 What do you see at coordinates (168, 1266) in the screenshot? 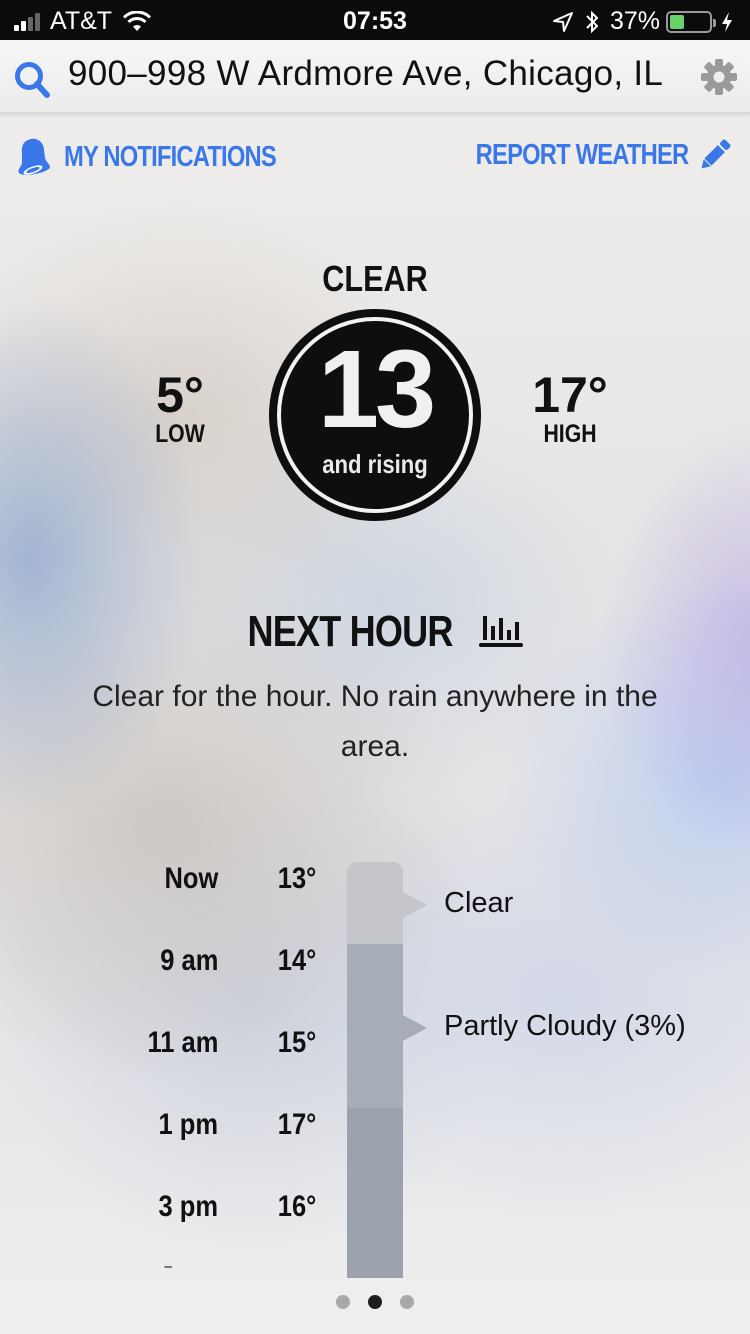
I see `hour-label: –` at bounding box center [168, 1266].